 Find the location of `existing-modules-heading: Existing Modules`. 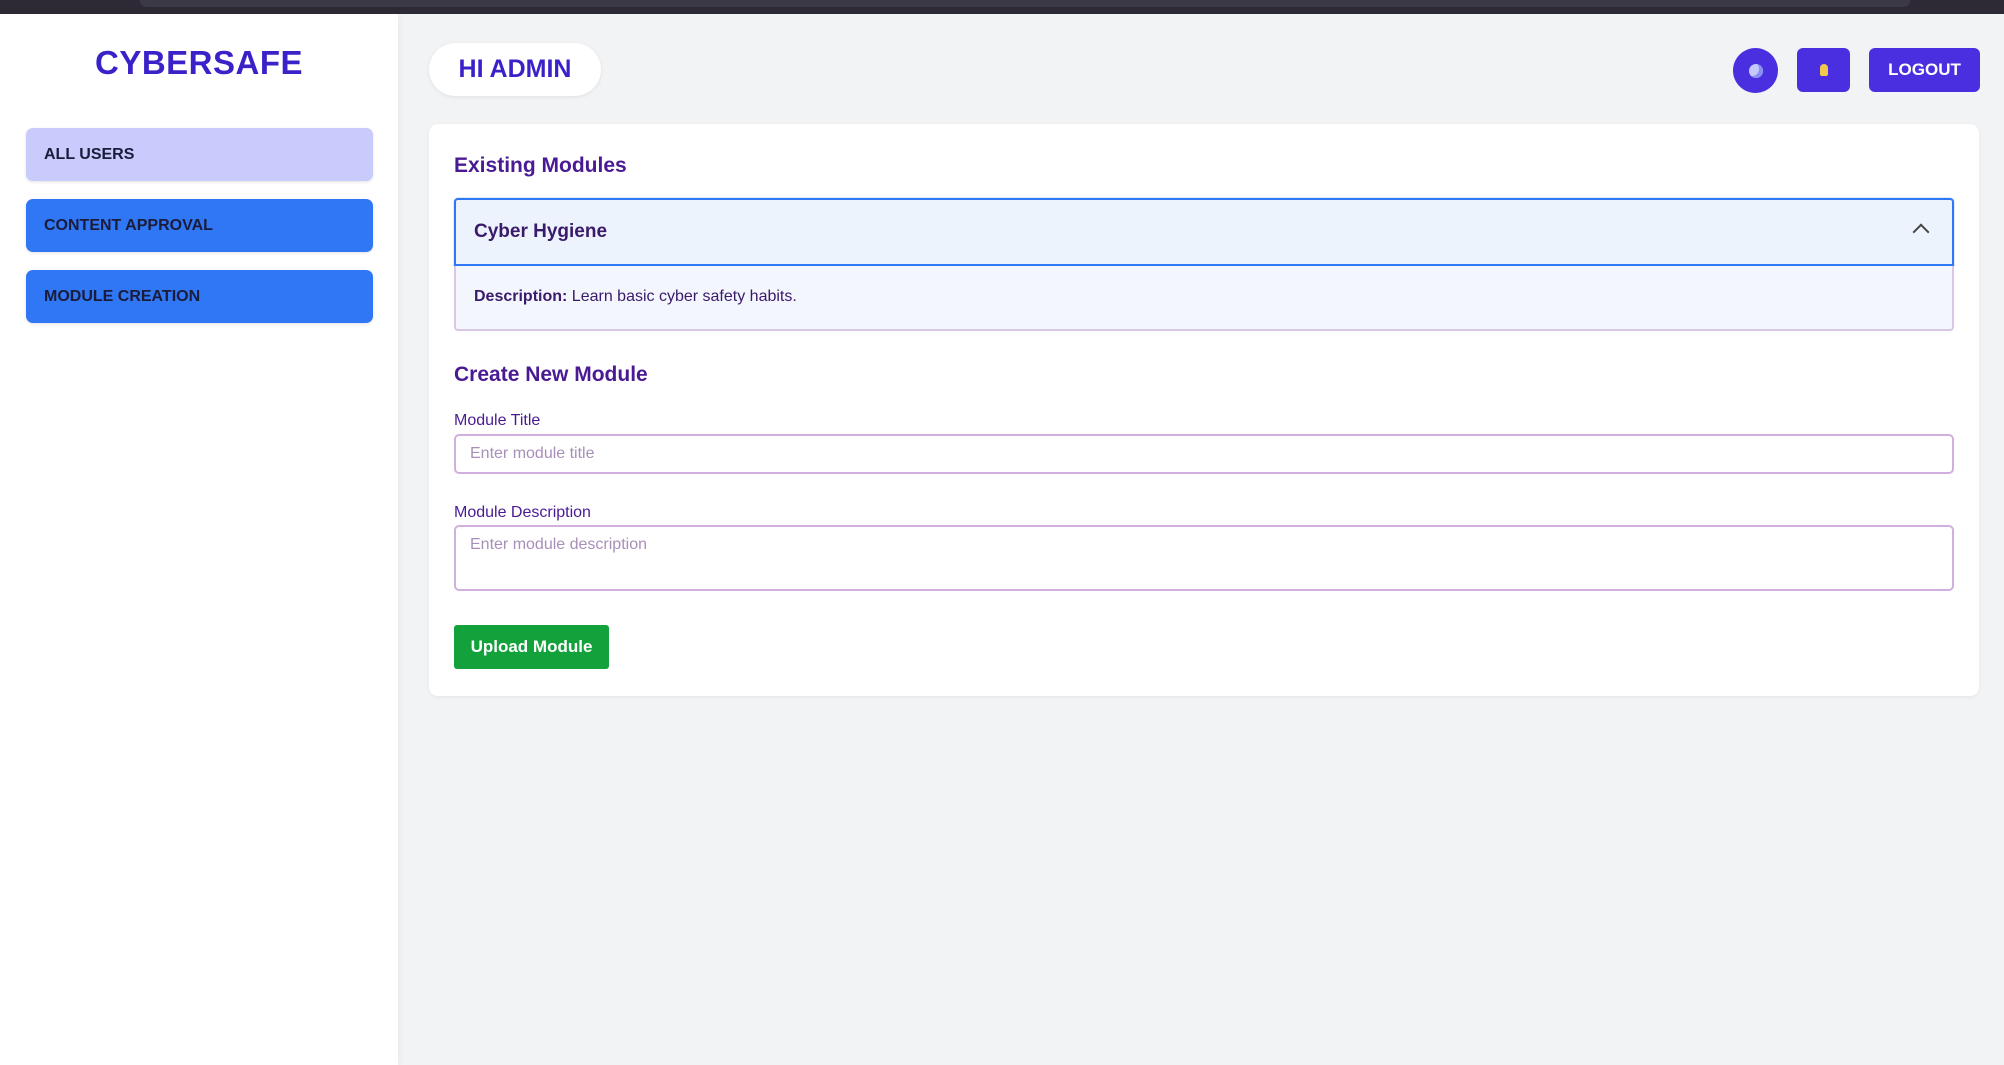

existing-modules-heading: Existing Modules is located at coordinates (540, 165).